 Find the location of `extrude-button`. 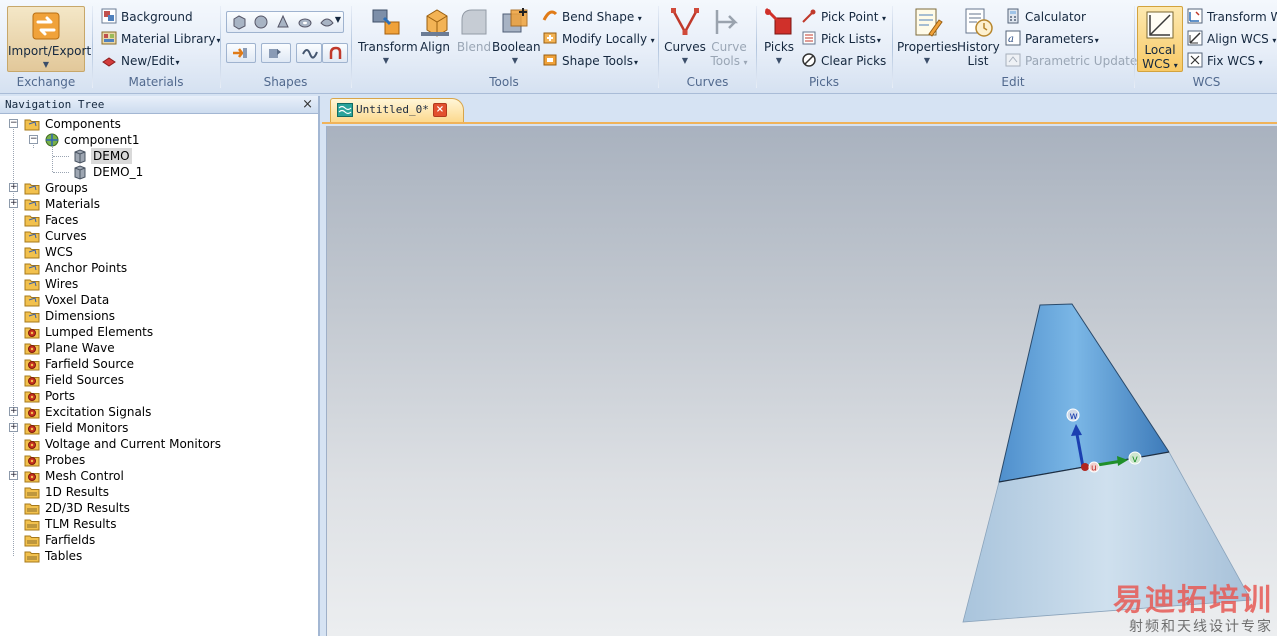

extrude-button is located at coordinates (241, 53).